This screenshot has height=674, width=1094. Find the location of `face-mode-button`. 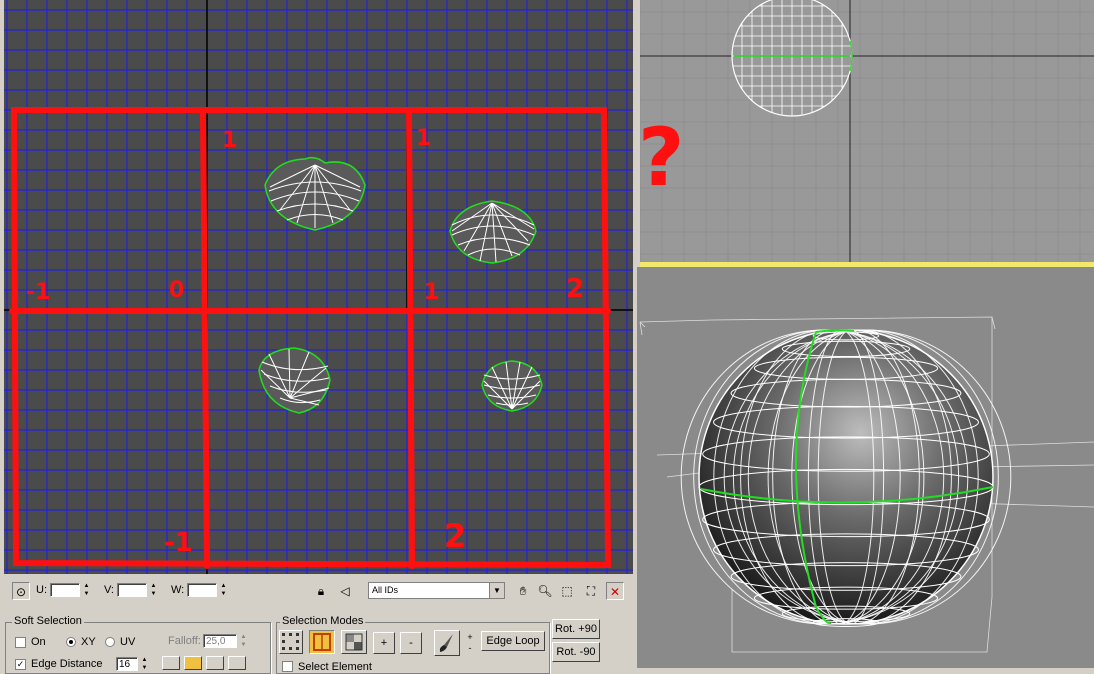

face-mode-button is located at coordinates (354, 642).